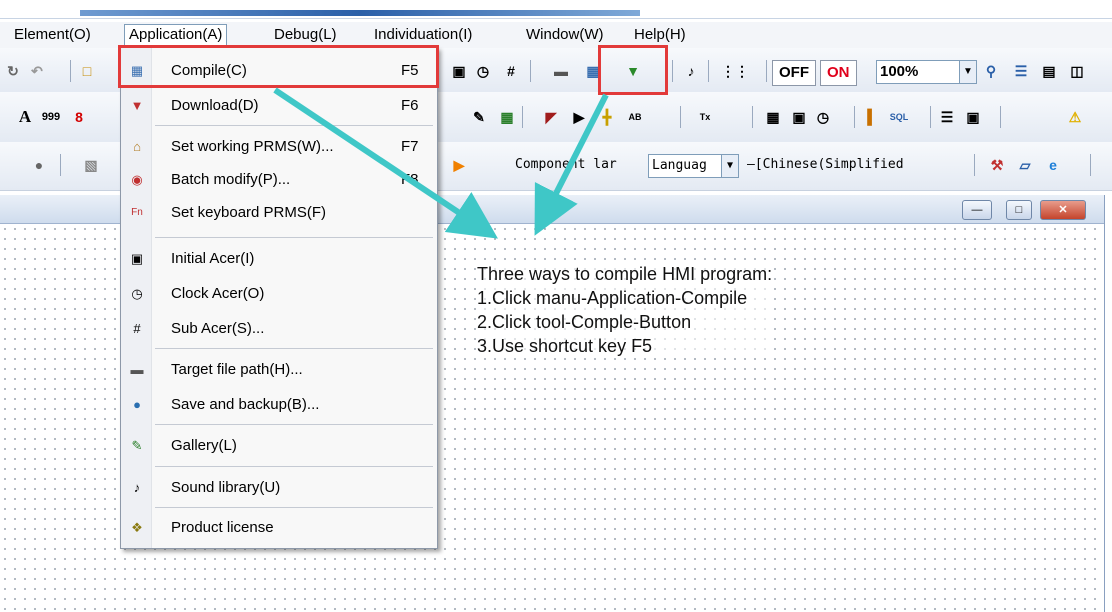 The height and width of the screenshot is (612, 1112). I want to click on annotation-arrows, so click(441, 163).